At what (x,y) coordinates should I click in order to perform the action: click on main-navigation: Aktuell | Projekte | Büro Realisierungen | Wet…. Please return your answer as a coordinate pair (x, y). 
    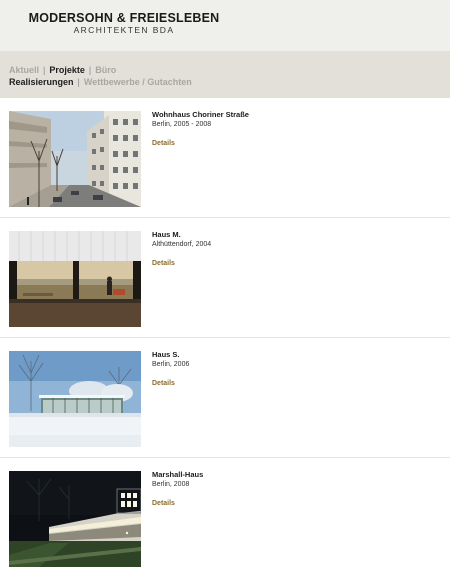
    Looking at the image, I should click on (225, 74).